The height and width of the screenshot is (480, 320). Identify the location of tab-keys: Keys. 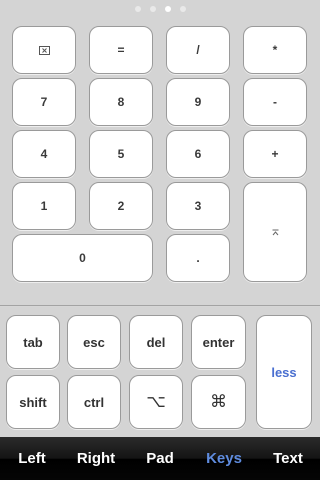
(224, 458).